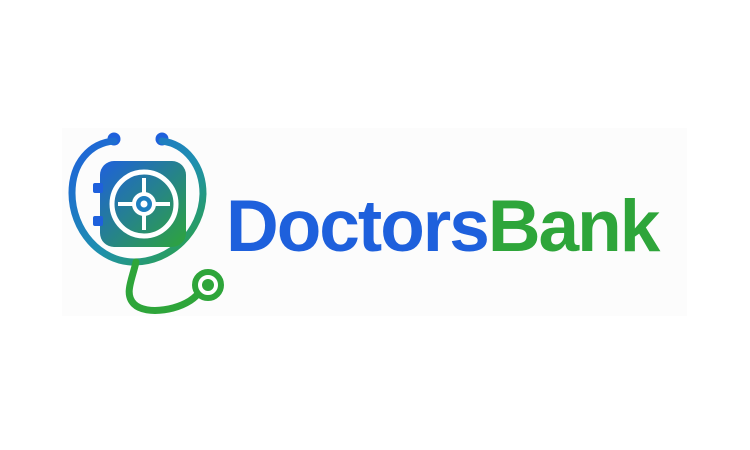 This screenshot has width=750, height=450. I want to click on vault-dial-center, so click(144, 204).